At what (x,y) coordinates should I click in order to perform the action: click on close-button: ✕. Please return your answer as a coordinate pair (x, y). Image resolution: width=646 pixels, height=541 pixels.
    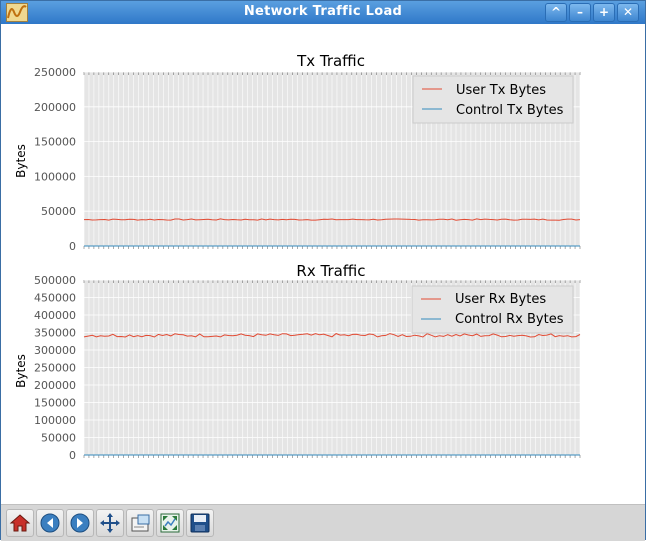
    Looking at the image, I should click on (628, 12).